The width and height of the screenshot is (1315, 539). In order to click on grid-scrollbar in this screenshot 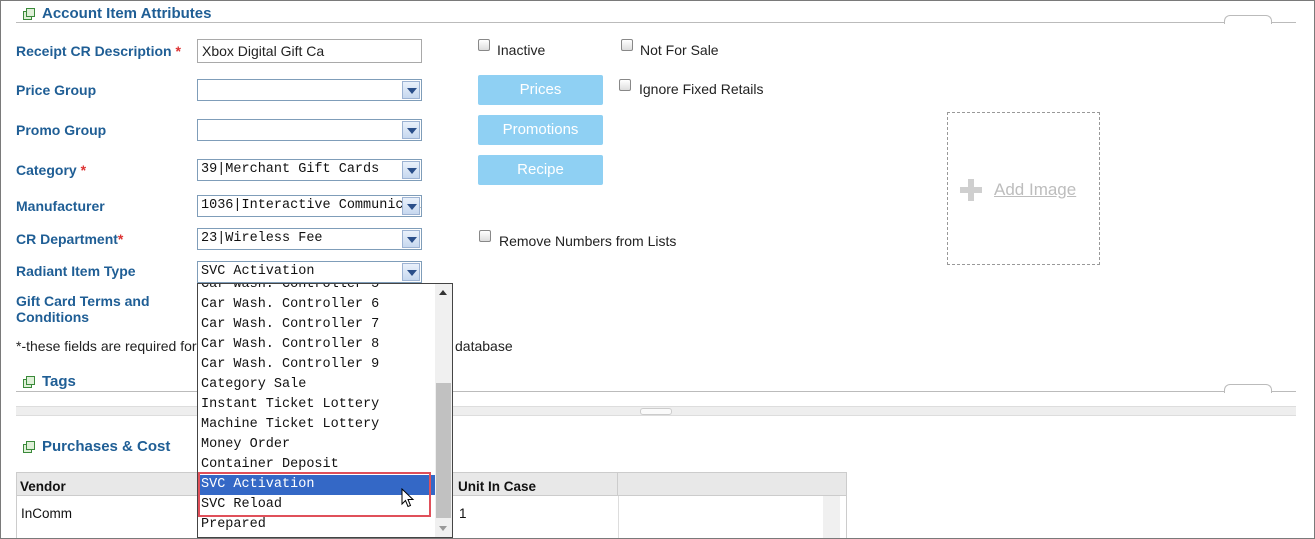, I will do `click(831, 517)`.